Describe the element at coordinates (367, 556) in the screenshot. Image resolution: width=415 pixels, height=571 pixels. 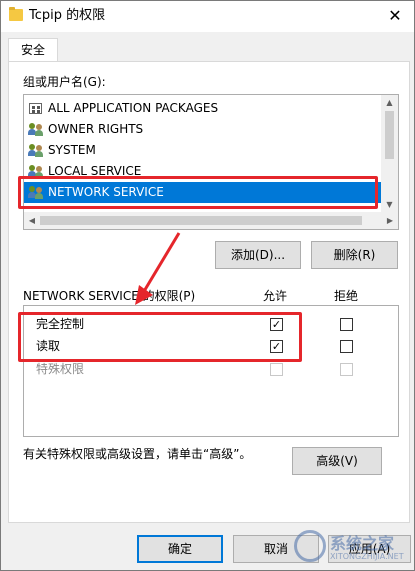
I see `watermark-subtext: XITONGZHIJIA.NET` at that location.